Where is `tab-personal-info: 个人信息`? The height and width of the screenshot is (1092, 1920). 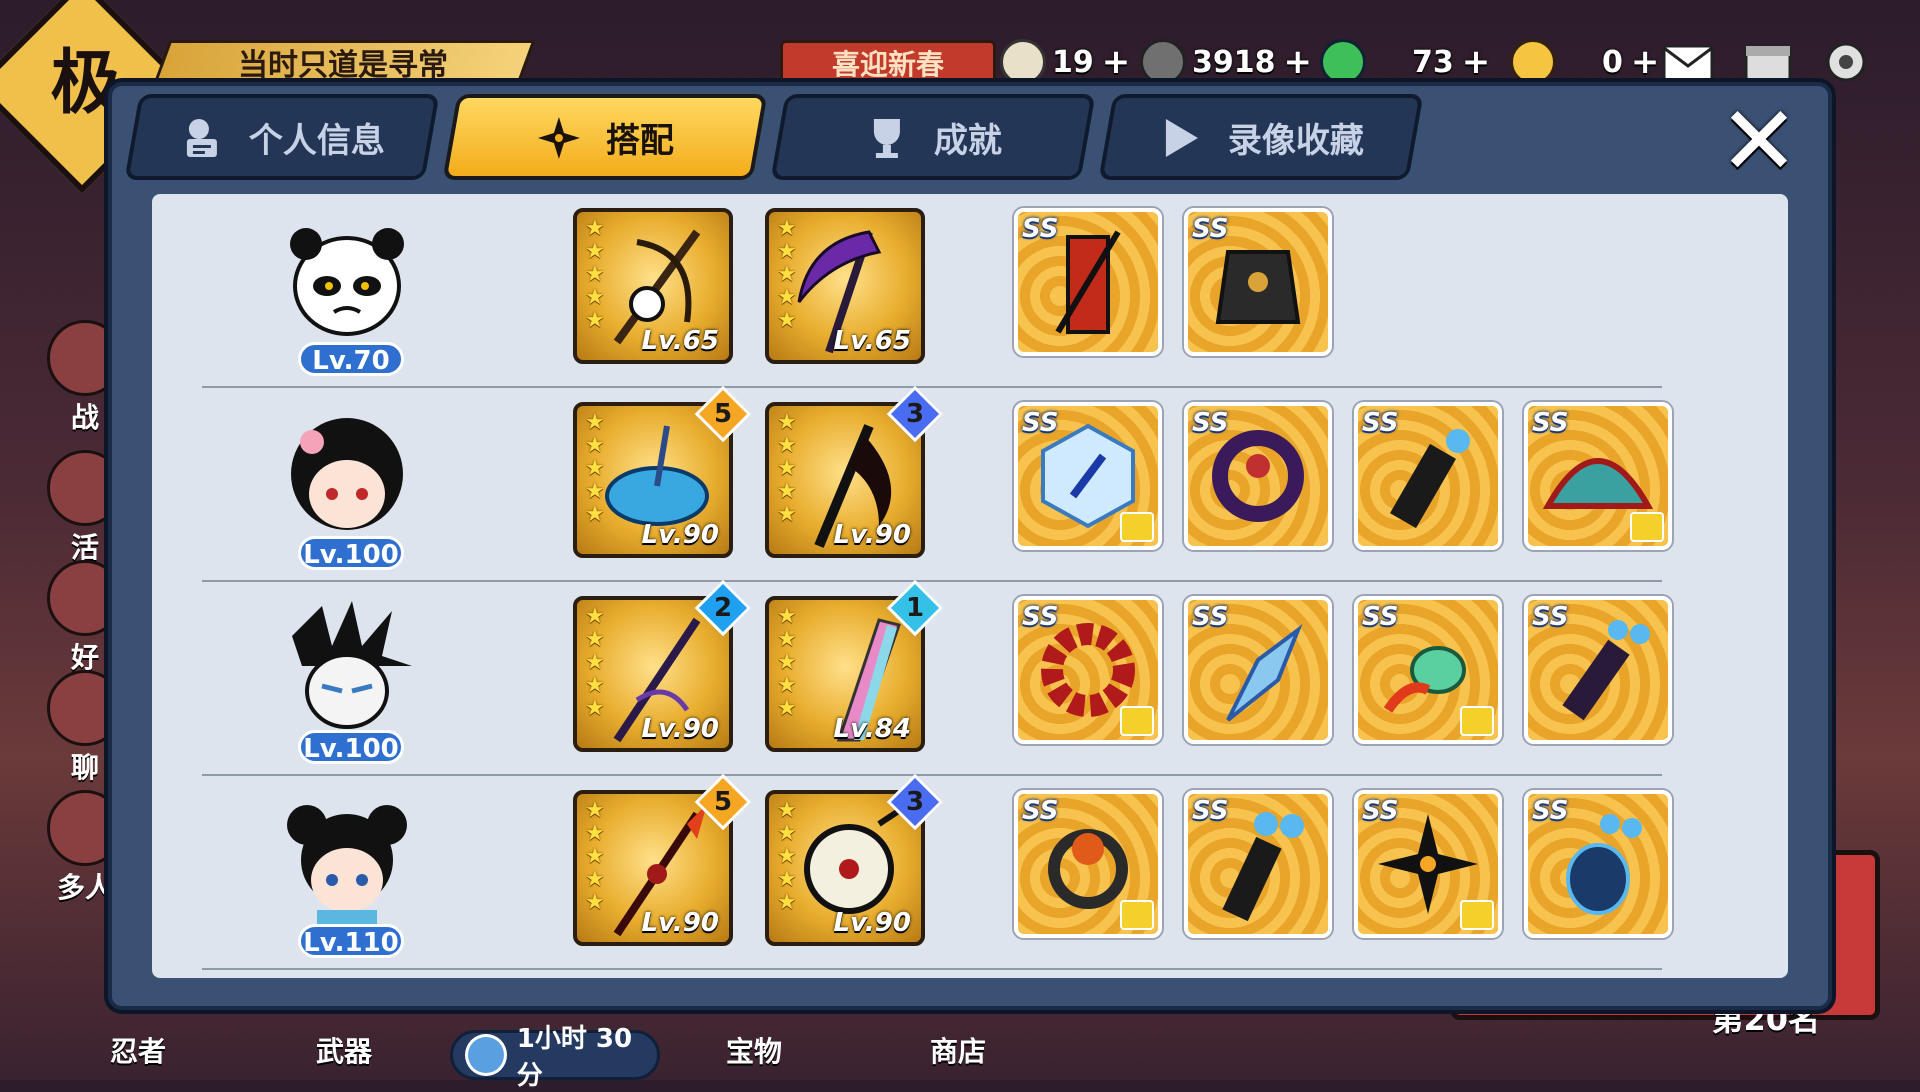 tab-personal-info: 个人信息 is located at coordinates (282, 137).